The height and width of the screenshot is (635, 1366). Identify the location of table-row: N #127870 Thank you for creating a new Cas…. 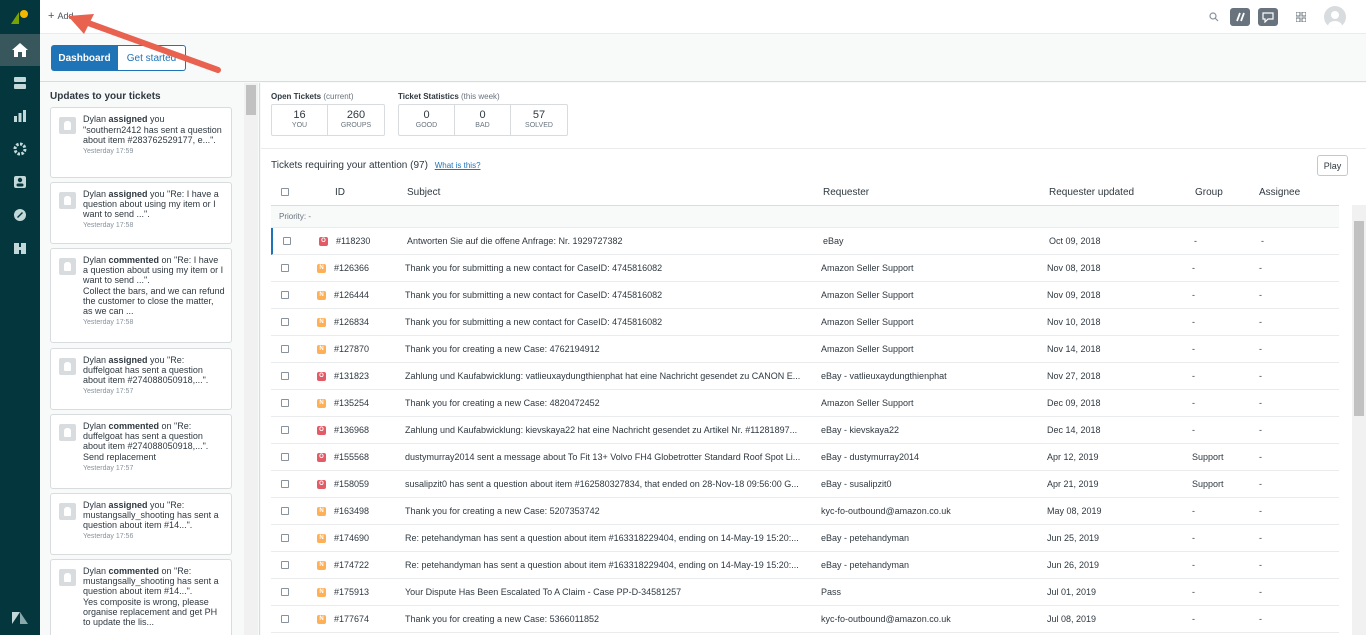
(805, 349).